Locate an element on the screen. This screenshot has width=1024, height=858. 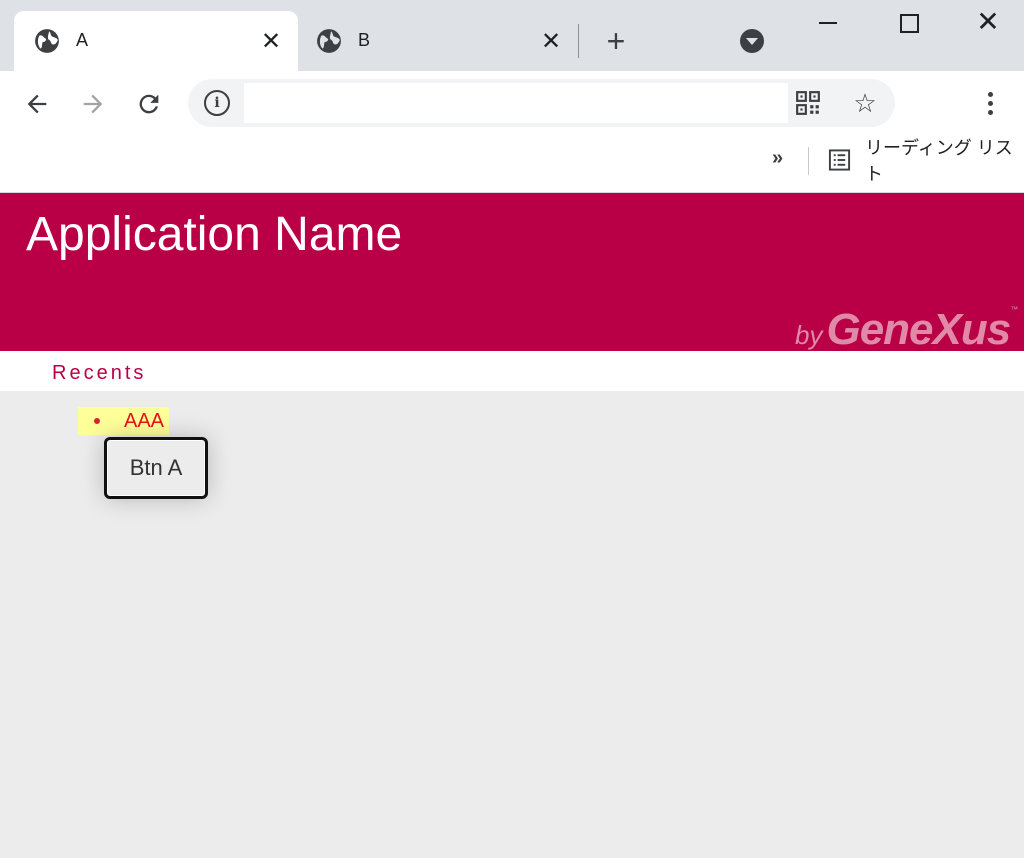
genexus-logo: byGeneXus™ is located at coordinates (906, 330).